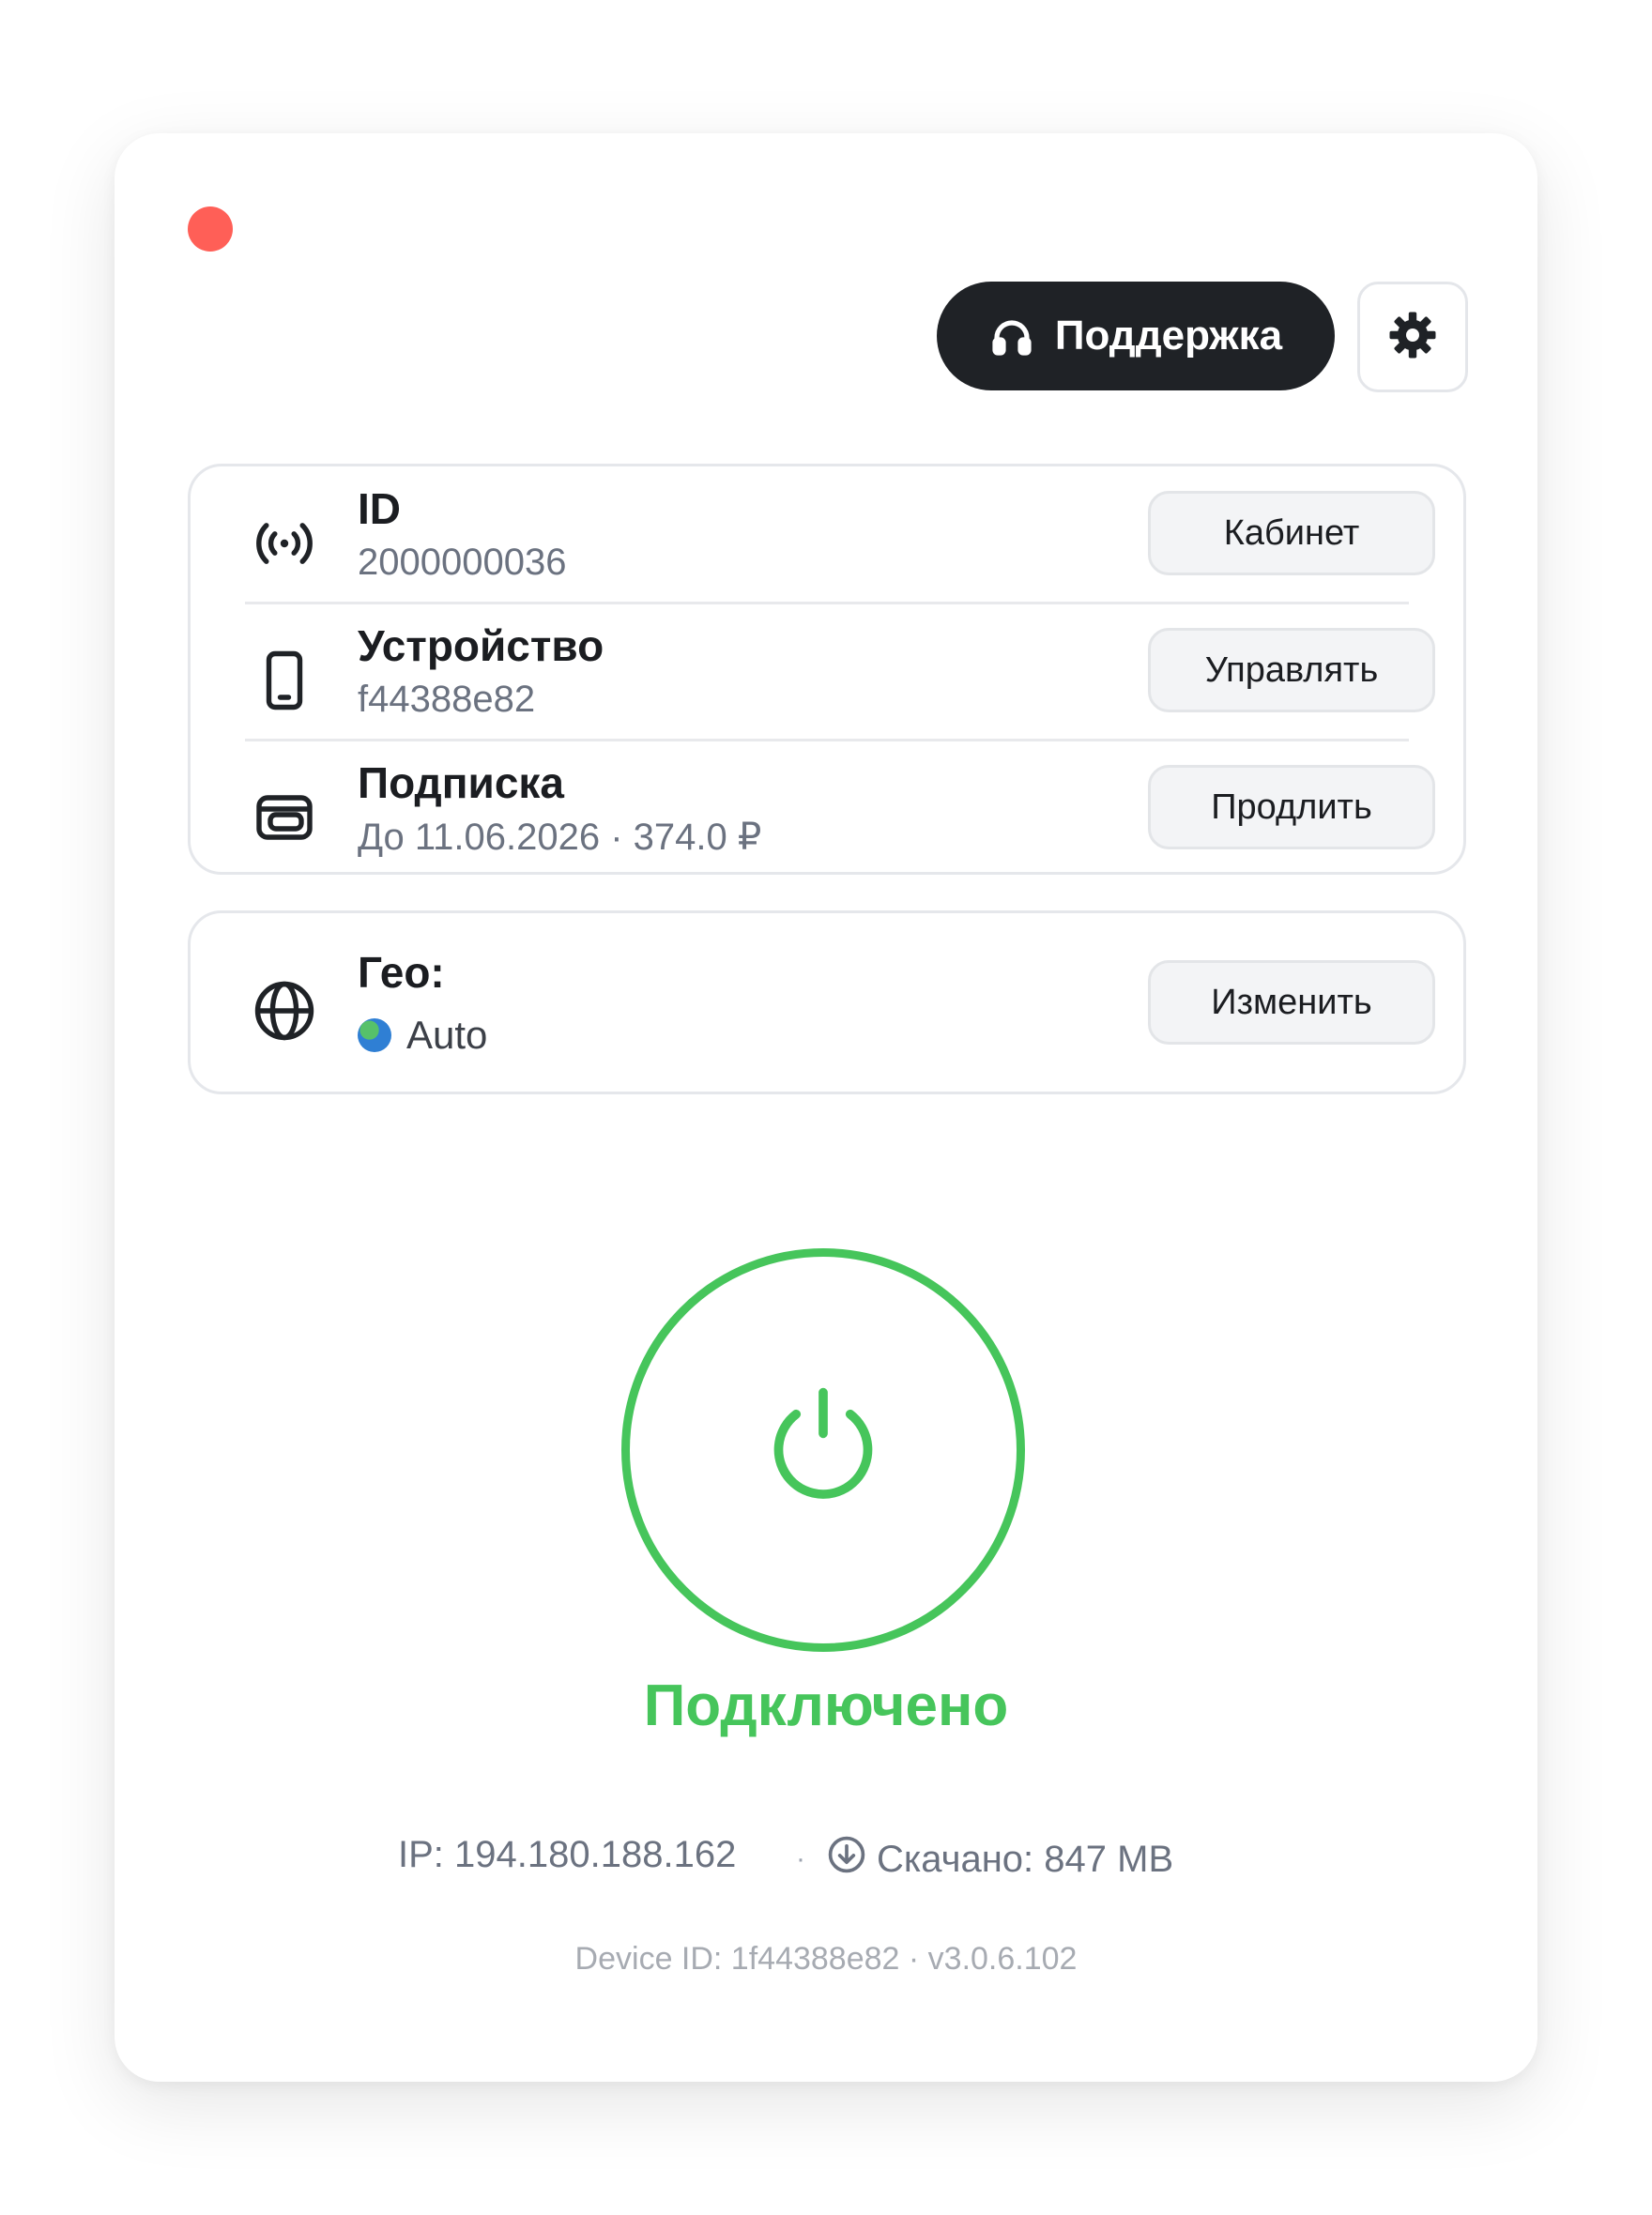  What do you see at coordinates (379, 508) in the screenshot?
I see `row-title: ID` at bounding box center [379, 508].